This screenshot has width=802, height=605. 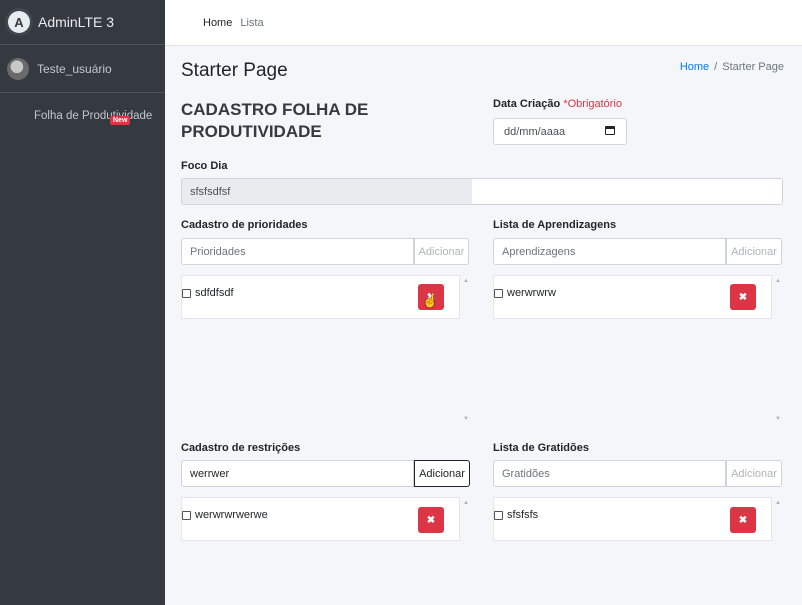 What do you see at coordinates (297, 473) in the screenshot?
I see `restricoes-input: werrwer` at bounding box center [297, 473].